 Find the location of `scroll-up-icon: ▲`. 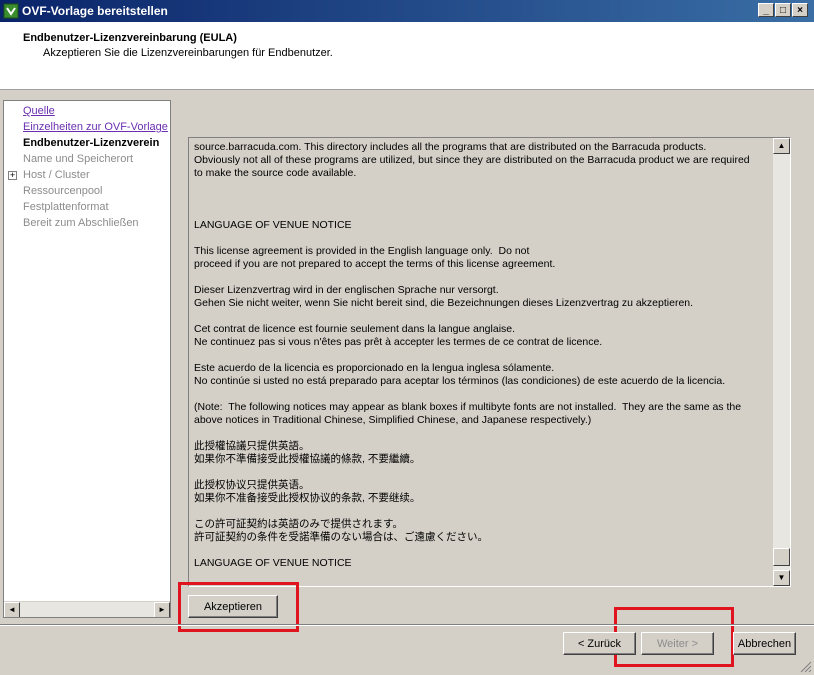

scroll-up-icon: ▲ is located at coordinates (781, 146).